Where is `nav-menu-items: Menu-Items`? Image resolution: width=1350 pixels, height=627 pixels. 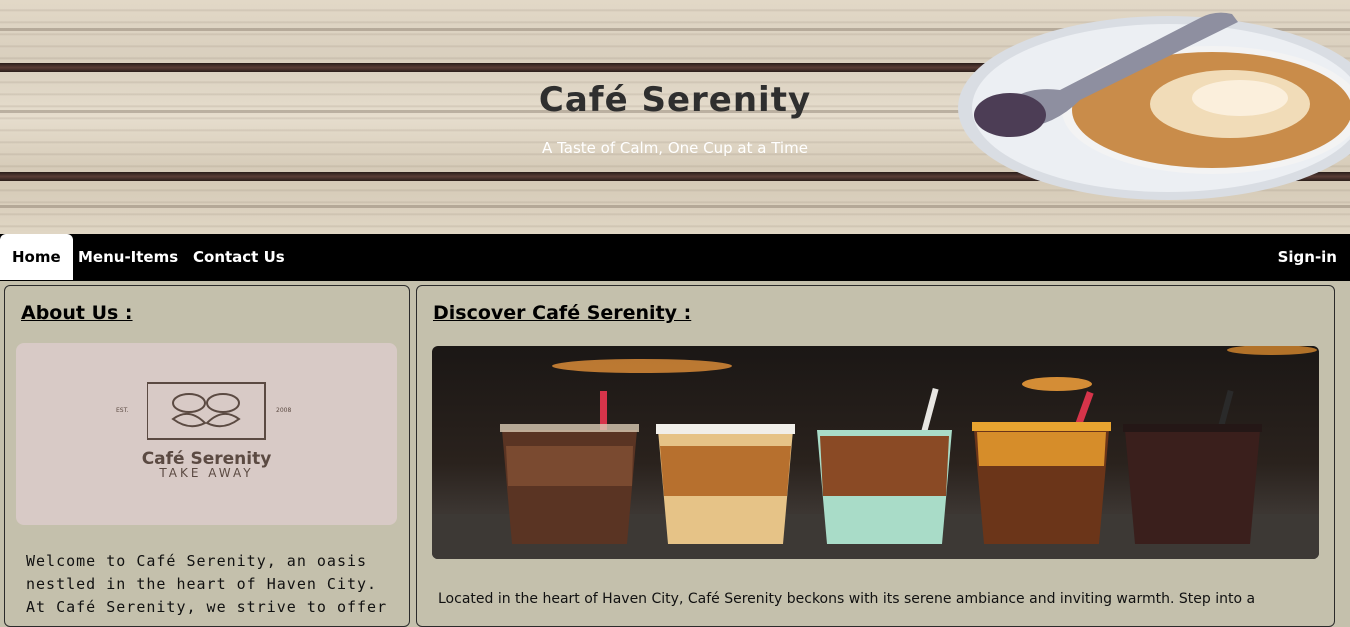
nav-menu-items: Menu-Items is located at coordinates (128, 257).